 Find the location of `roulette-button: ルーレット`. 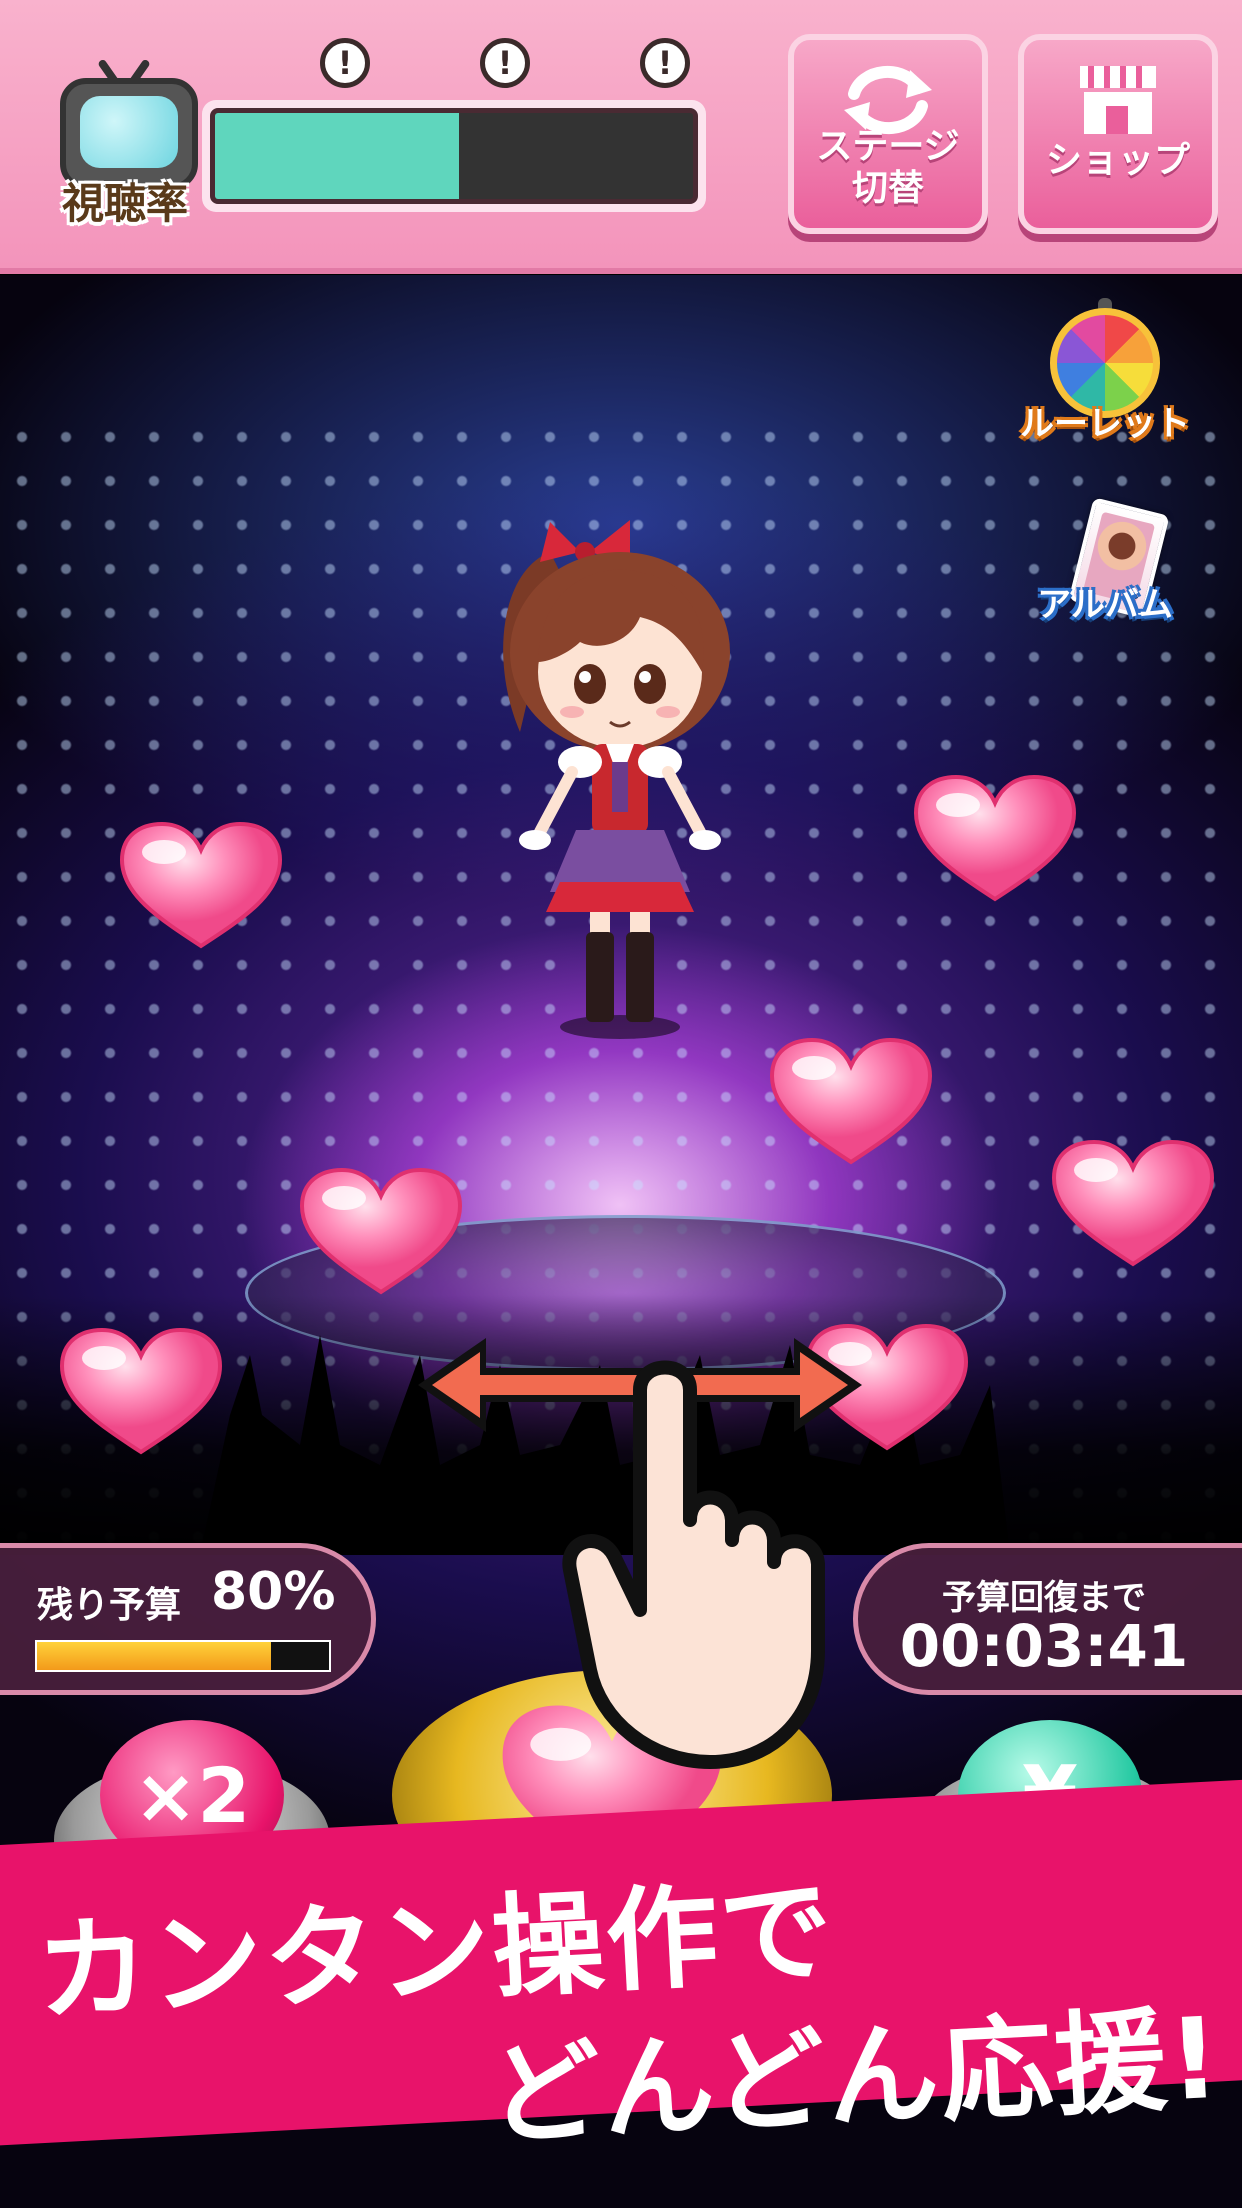

roulette-button: ルーレット is located at coordinates (1105, 378).